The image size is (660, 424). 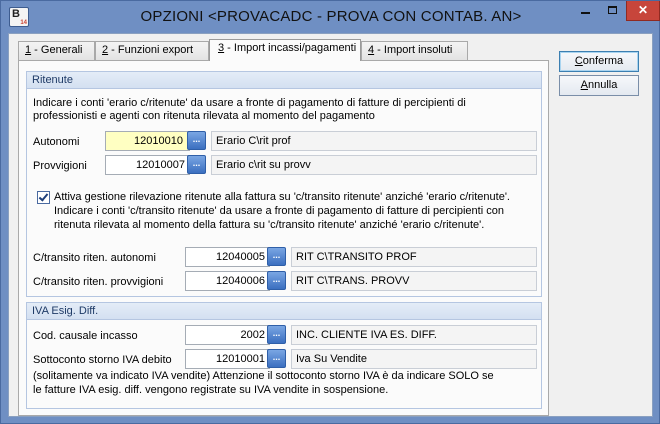 What do you see at coordinates (102, 360) in the screenshot?
I see `storno-label: Sottoconto storno IVA debito` at bounding box center [102, 360].